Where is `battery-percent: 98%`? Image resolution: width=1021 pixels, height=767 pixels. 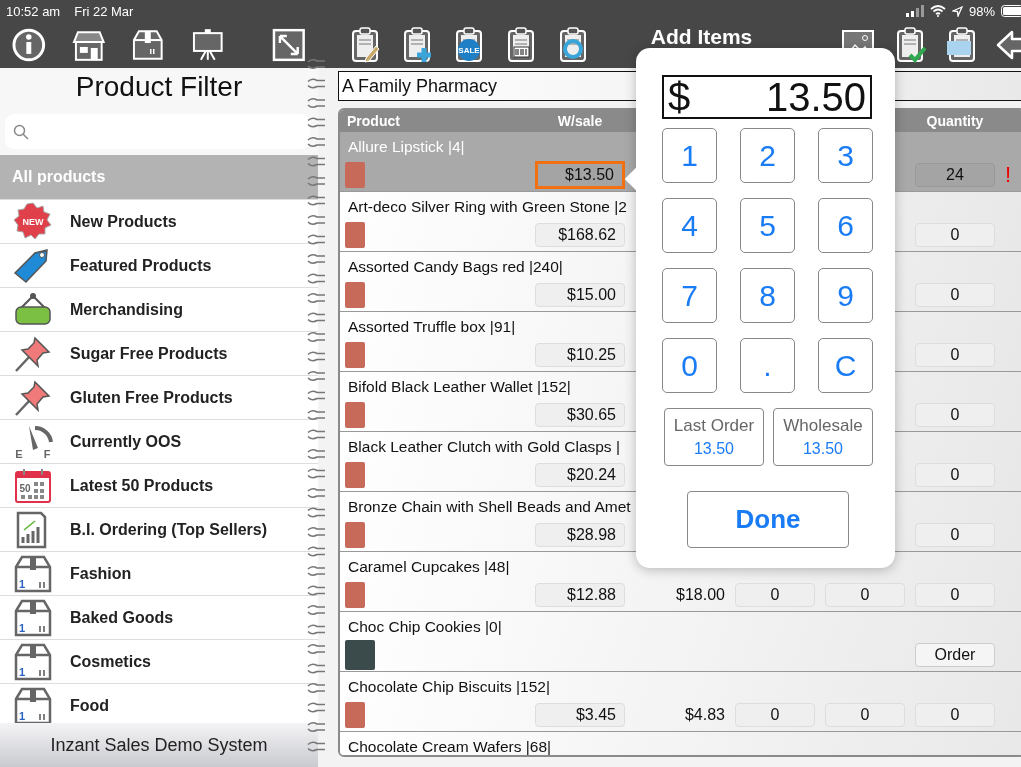 battery-percent: 98% is located at coordinates (981, 11).